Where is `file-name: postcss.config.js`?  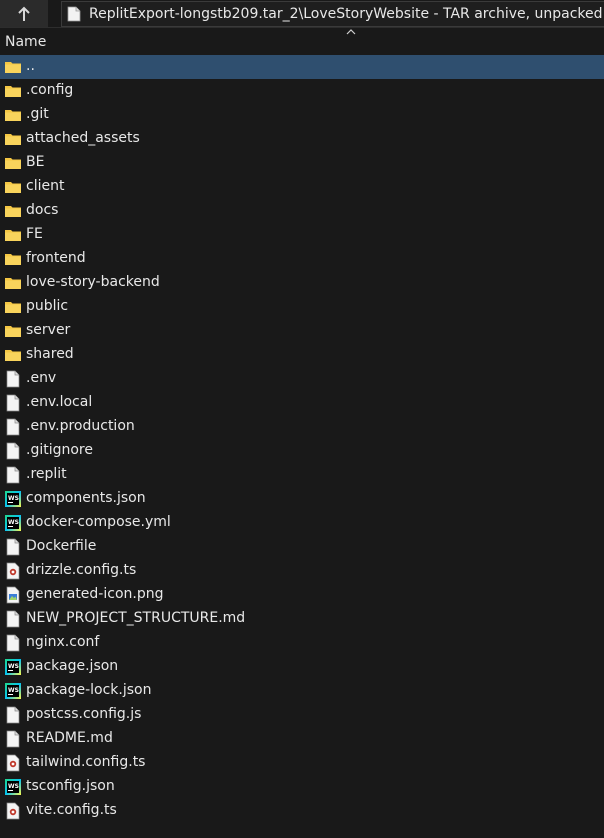 file-name: postcss.config.js is located at coordinates (84, 714).